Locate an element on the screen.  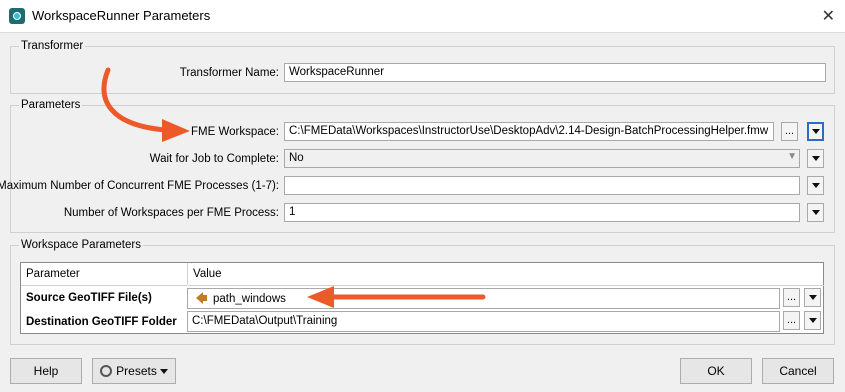
gear-icon is located at coordinates (106, 371).